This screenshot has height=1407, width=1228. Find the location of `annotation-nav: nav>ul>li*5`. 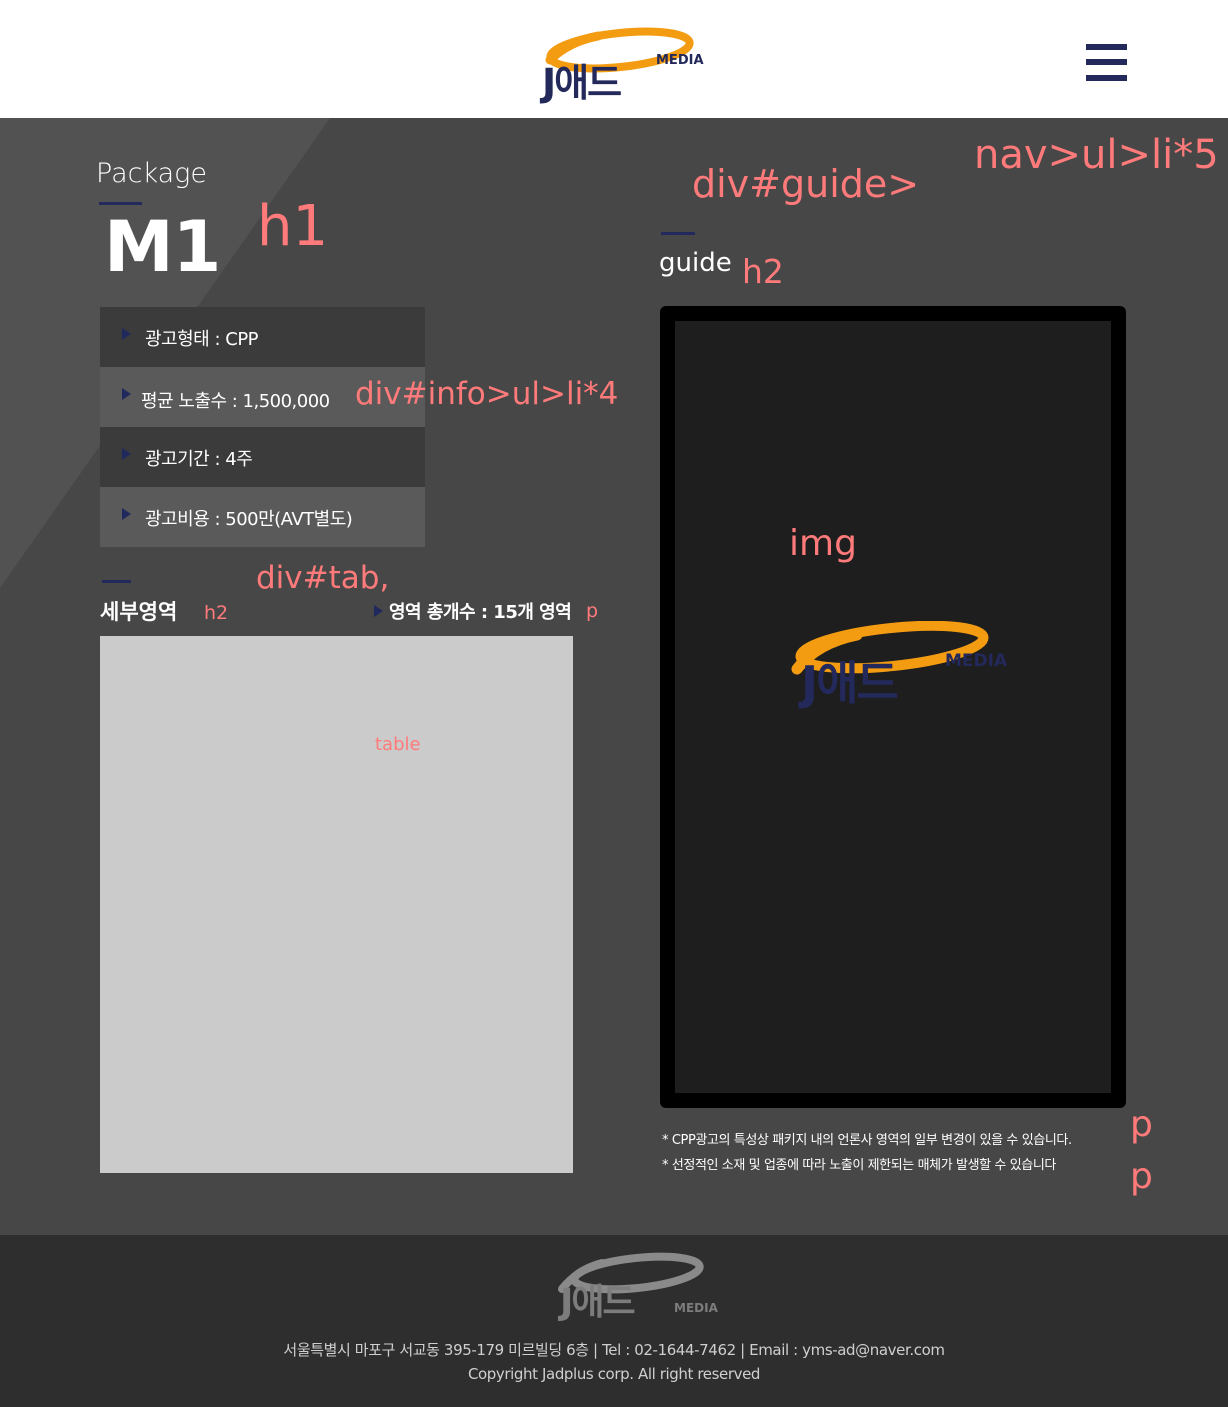

annotation-nav: nav>ul>li*5 is located at coordinates (1096, 155).